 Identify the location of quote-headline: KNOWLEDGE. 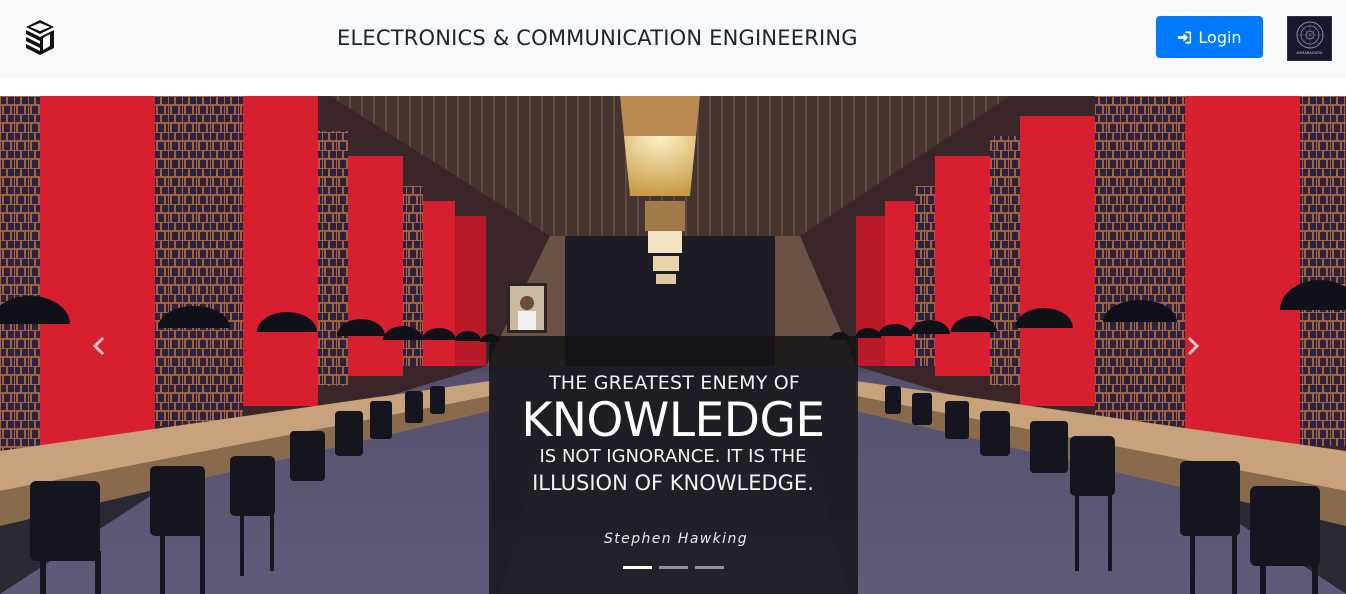
(673, 420).